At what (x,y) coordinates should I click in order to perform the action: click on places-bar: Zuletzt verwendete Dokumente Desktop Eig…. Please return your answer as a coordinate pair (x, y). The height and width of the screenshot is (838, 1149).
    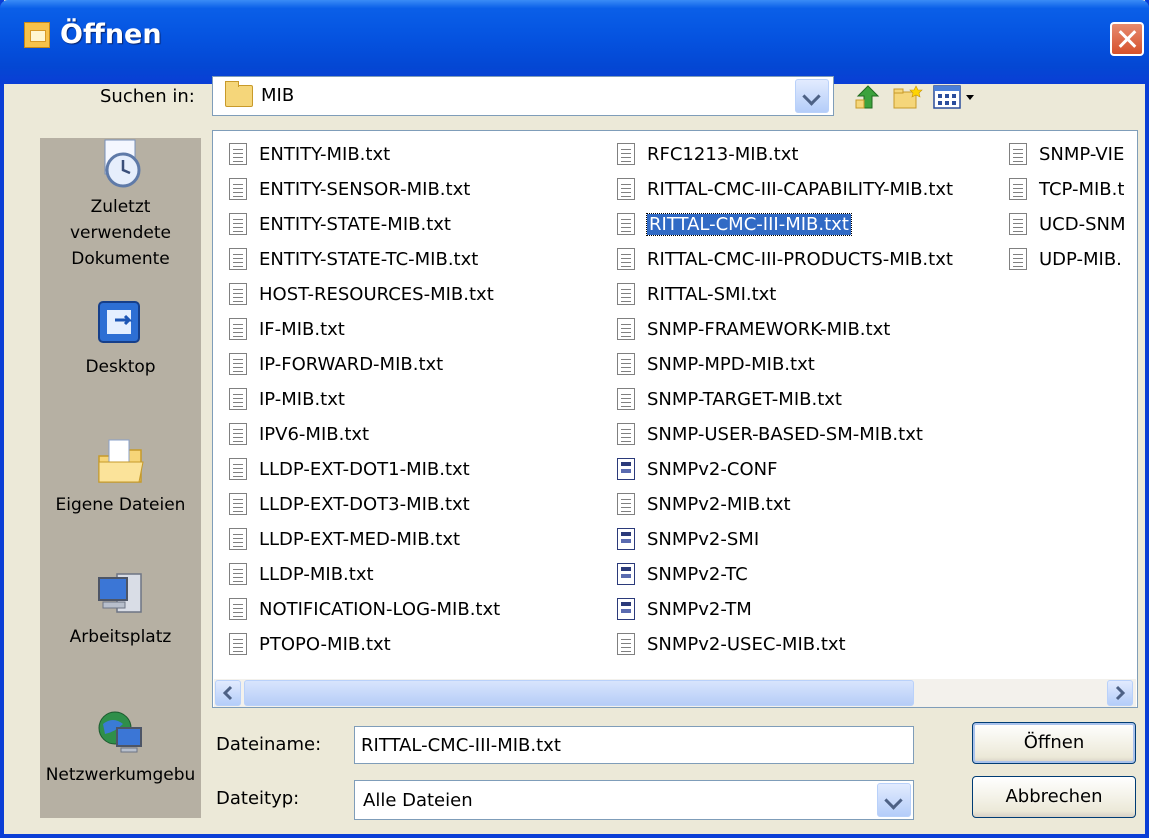
    Looking at the image, I should click on (120, 478).